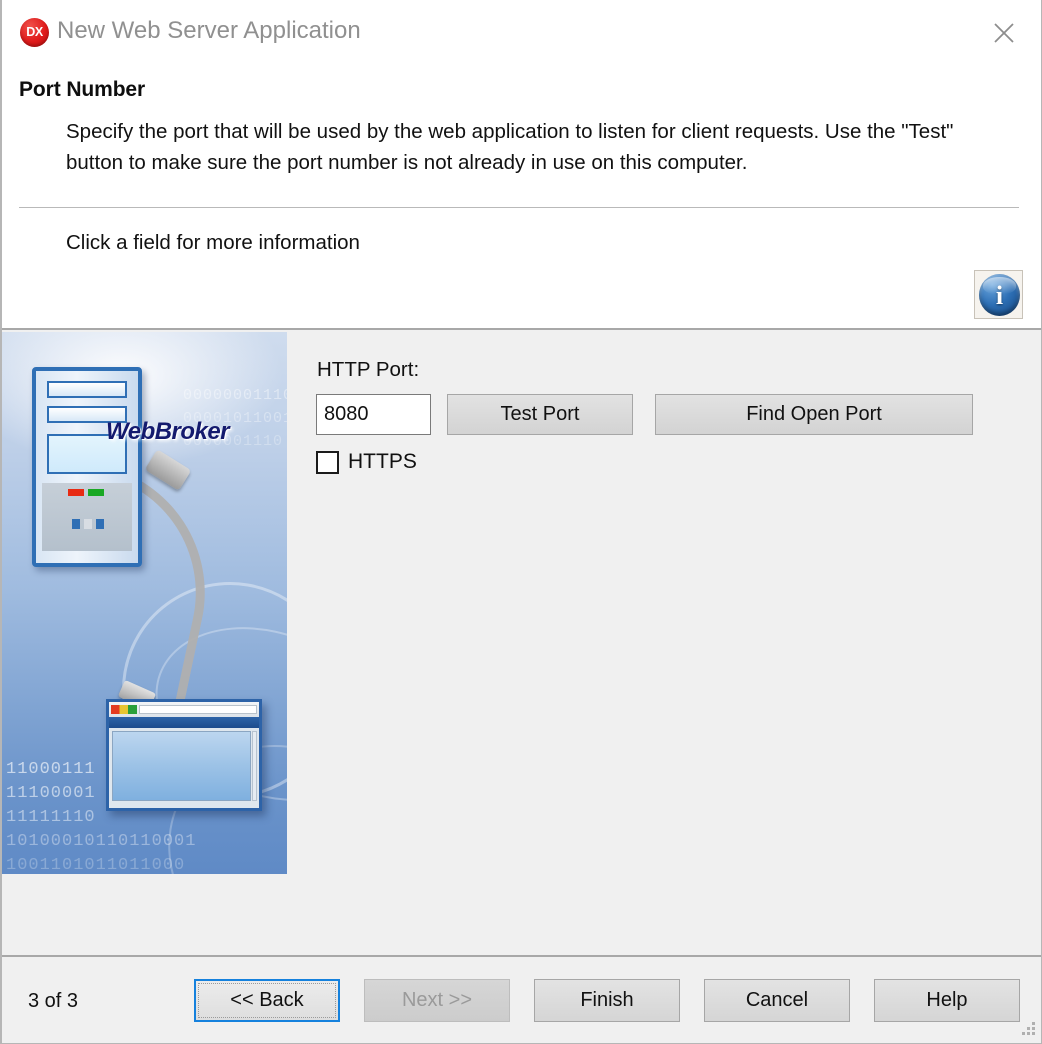  Describe the element at coordinates (777, 1000) in the screenshot. I see `cancel-button: Cancel` at that location.